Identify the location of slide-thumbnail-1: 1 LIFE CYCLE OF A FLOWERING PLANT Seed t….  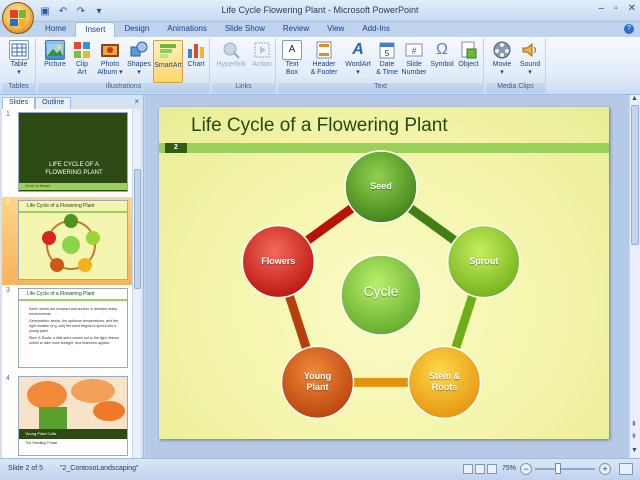
(67, 153).